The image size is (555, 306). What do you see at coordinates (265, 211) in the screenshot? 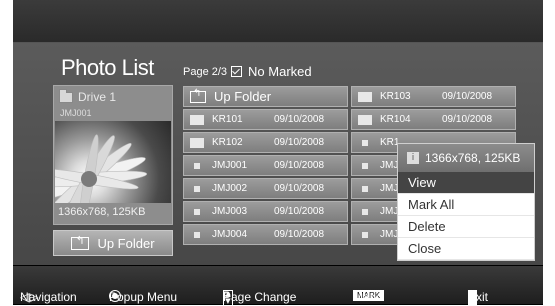
I see `file-row: JMJ003 09/10/2008` at bounding box center [265, 211].